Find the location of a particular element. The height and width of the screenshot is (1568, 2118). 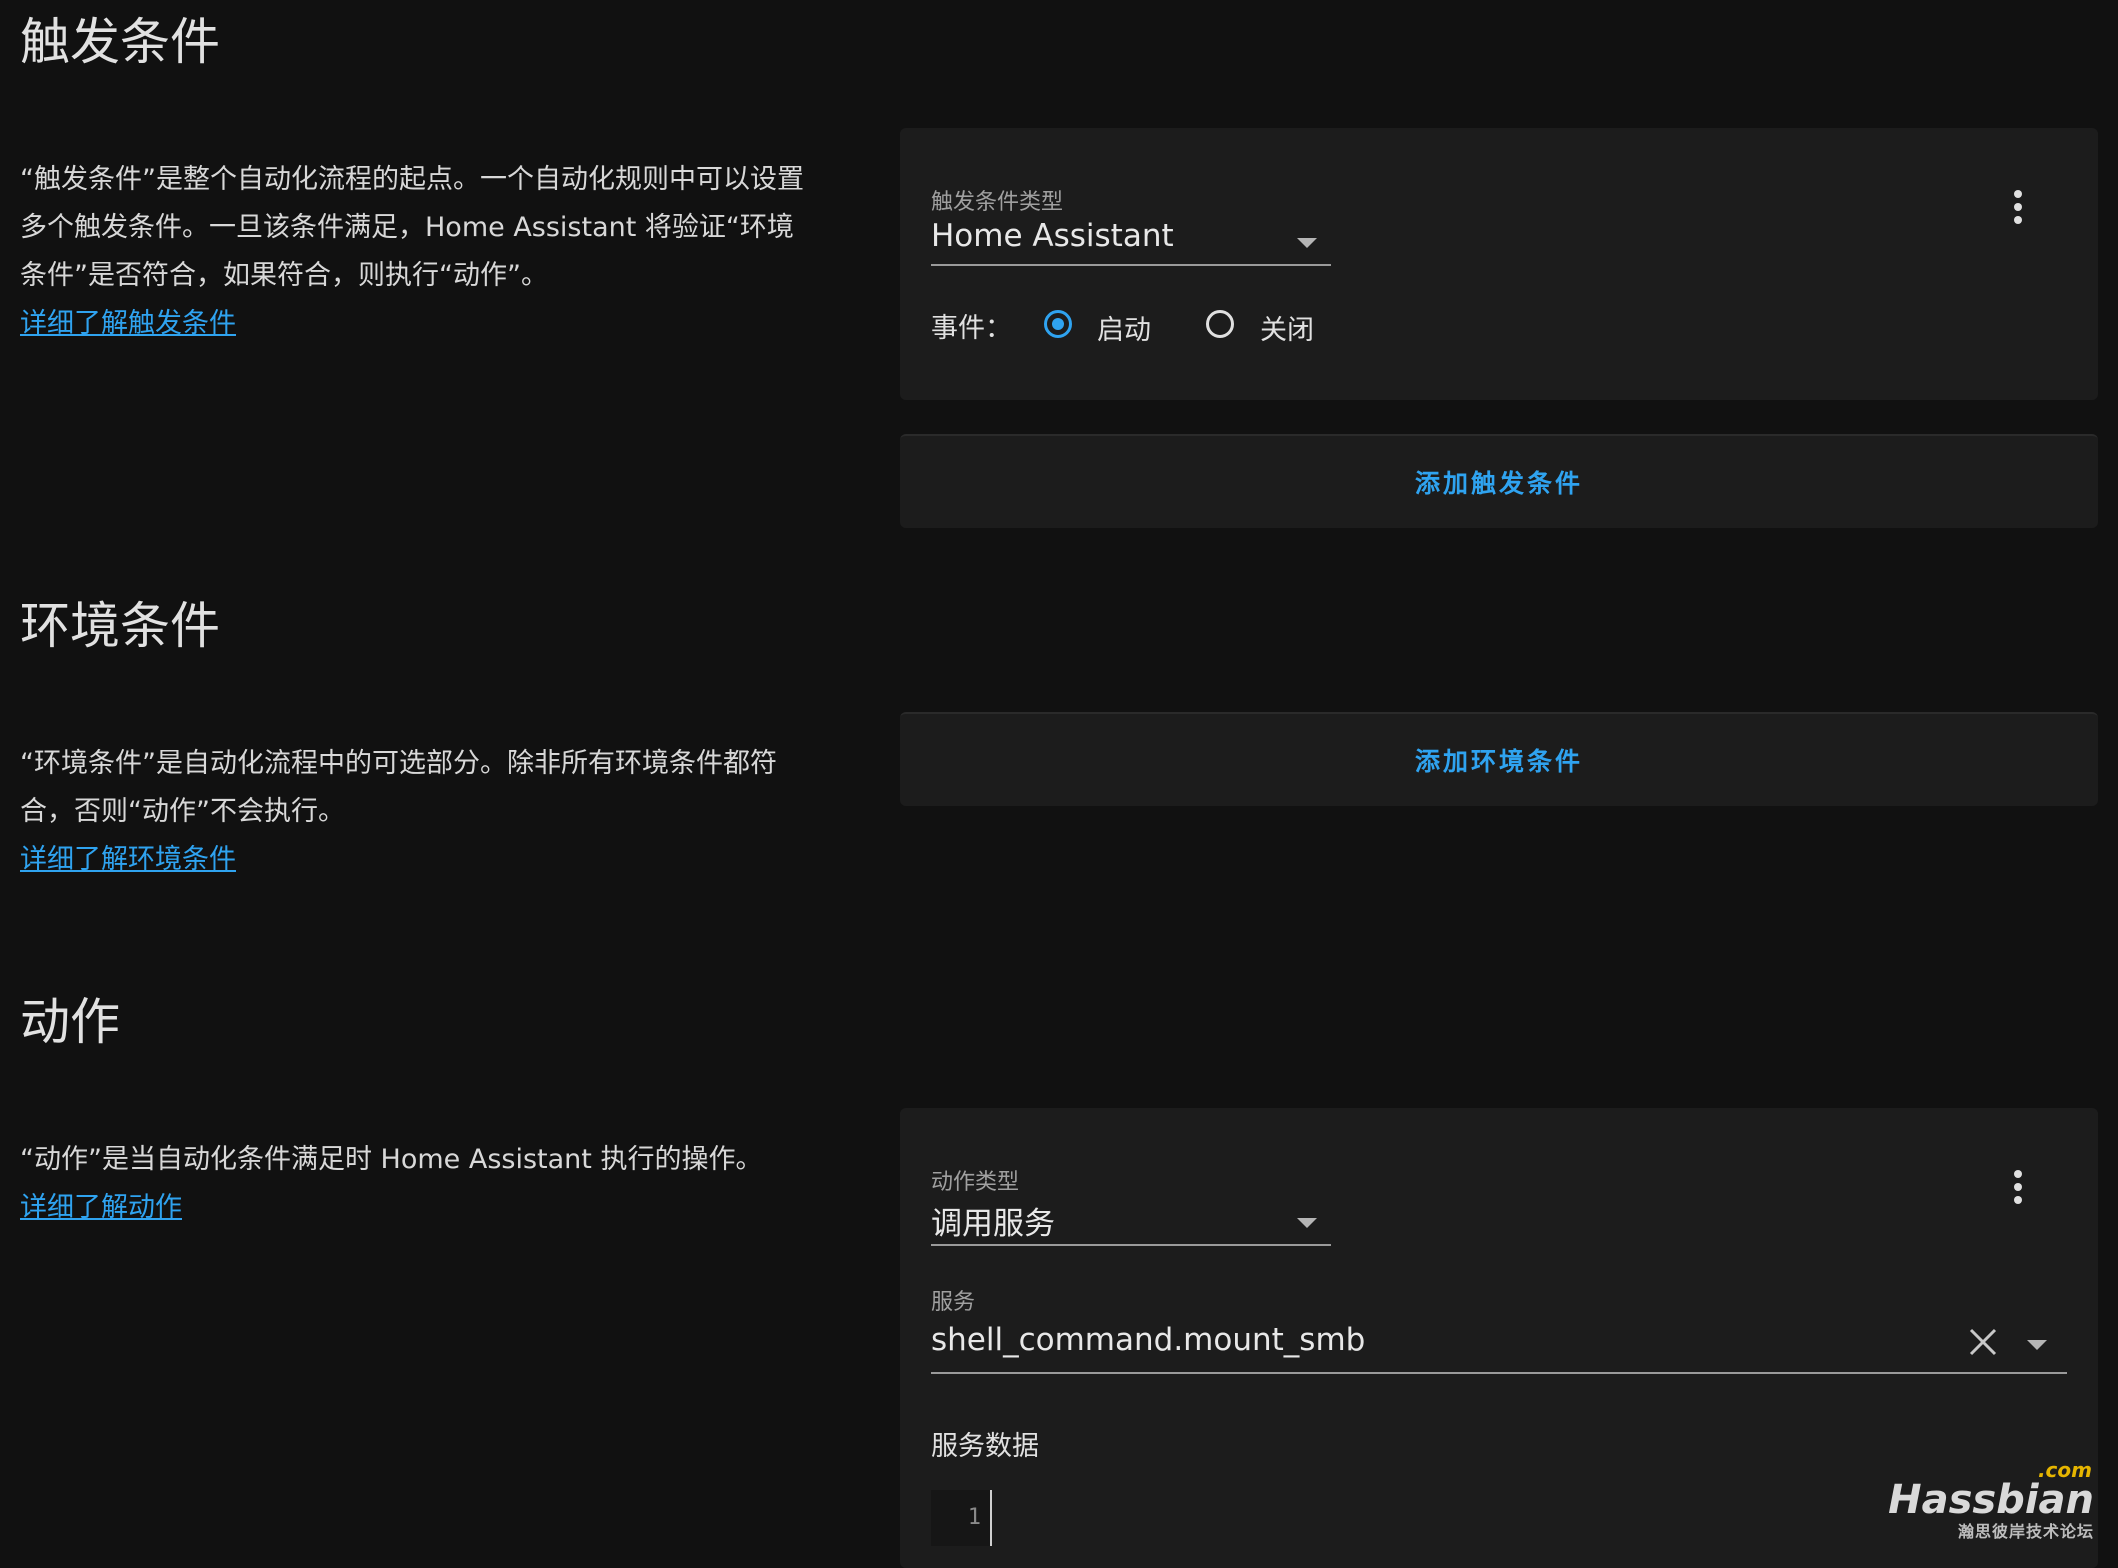

close-icon is located at coordinates (1983, 1342).